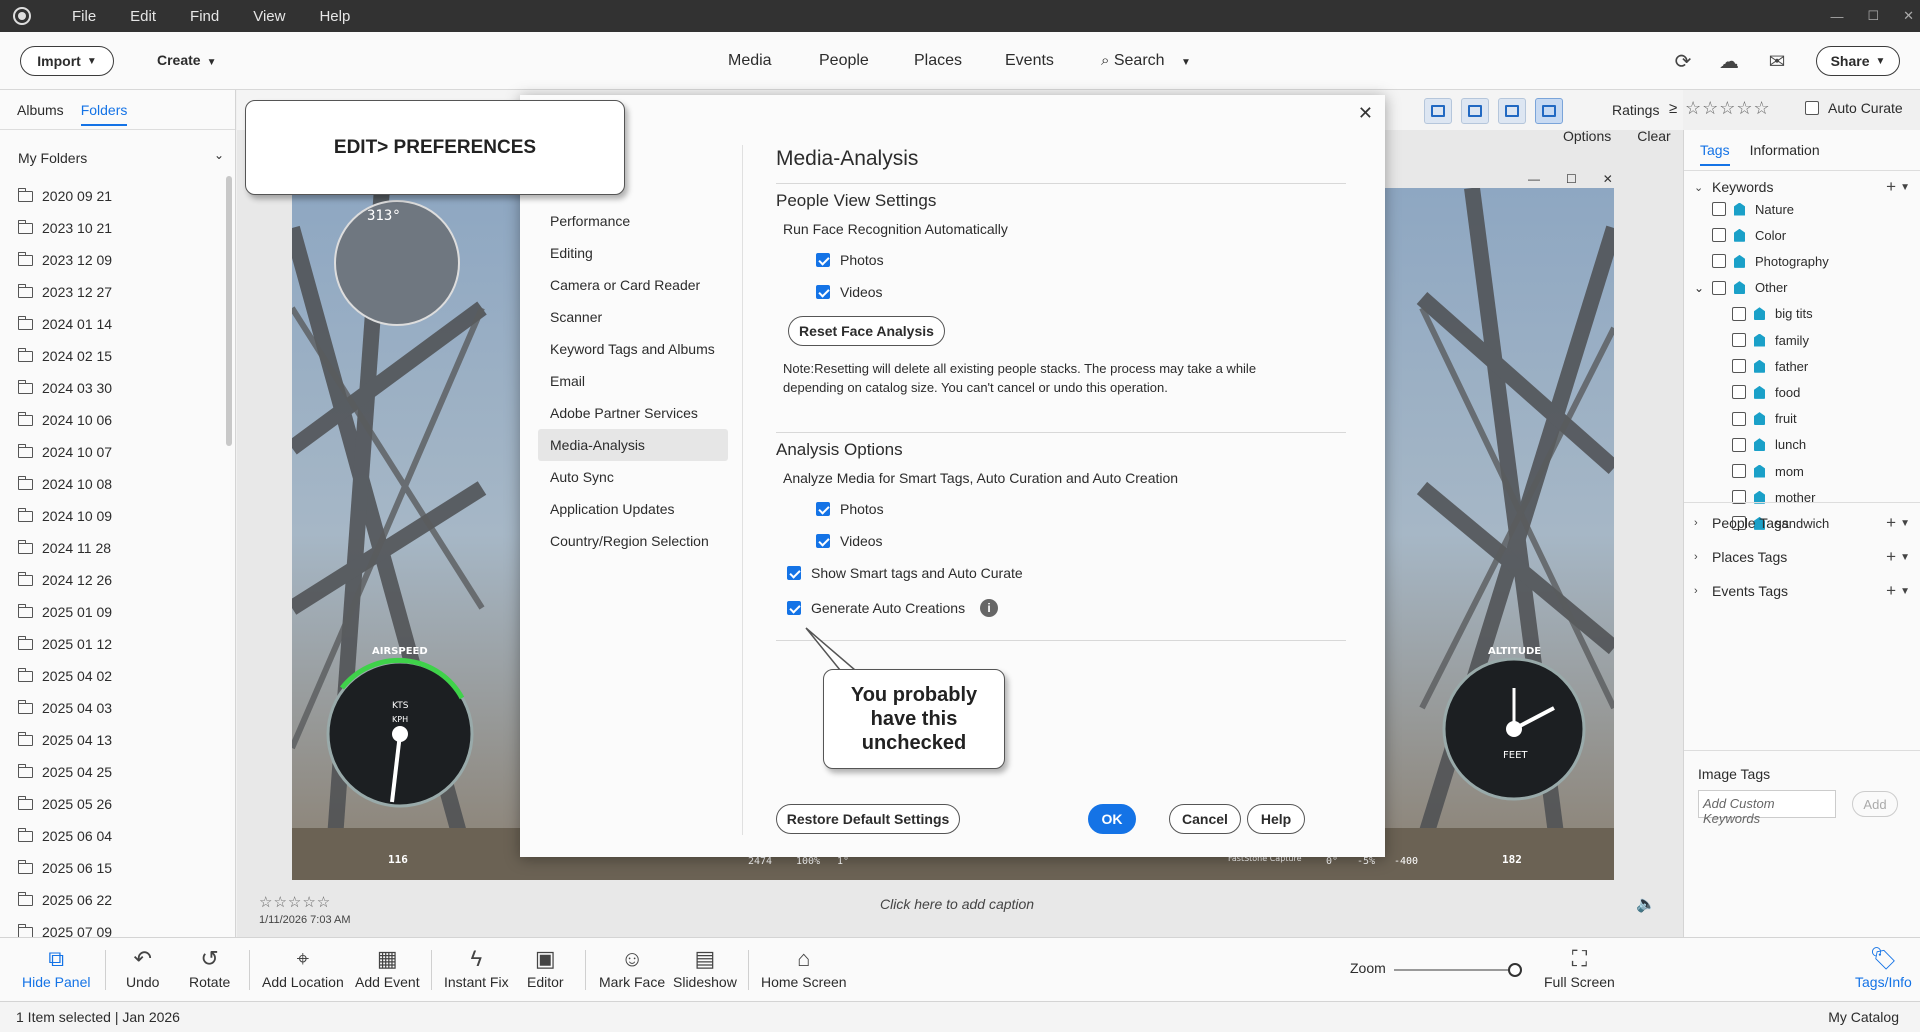  What do you see at coordinates (823, 541) in the screenshot?
I see `analysis-videos-checkbox` at bounding box center [823, 541].